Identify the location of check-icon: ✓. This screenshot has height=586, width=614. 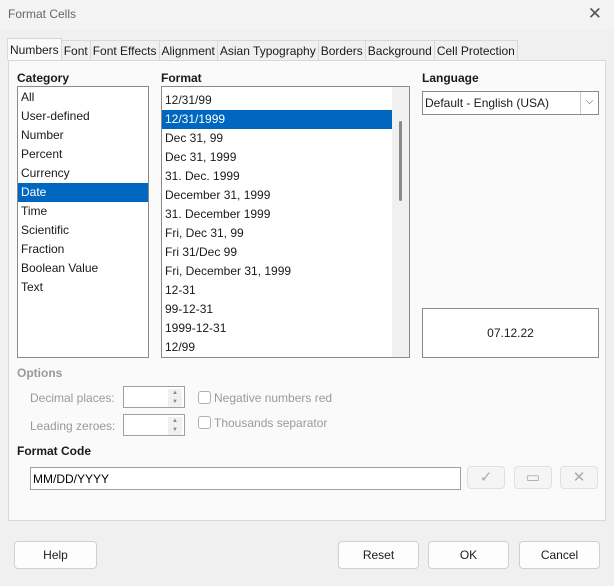
(486, 477).